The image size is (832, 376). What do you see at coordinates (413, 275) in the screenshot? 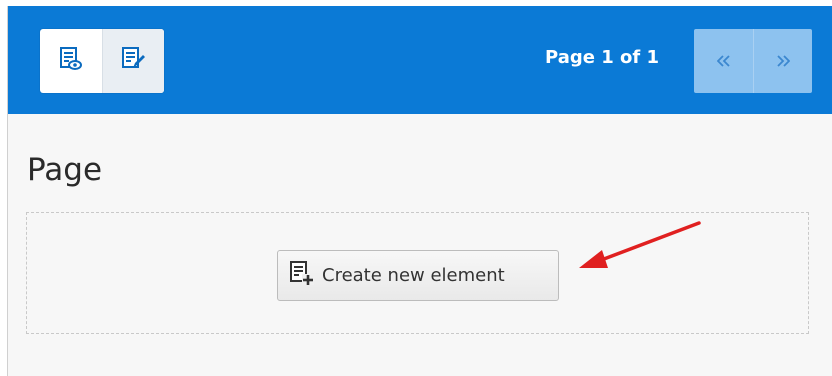
I see `create-new-element-label: Create new element` at bounding box center [413, 275].